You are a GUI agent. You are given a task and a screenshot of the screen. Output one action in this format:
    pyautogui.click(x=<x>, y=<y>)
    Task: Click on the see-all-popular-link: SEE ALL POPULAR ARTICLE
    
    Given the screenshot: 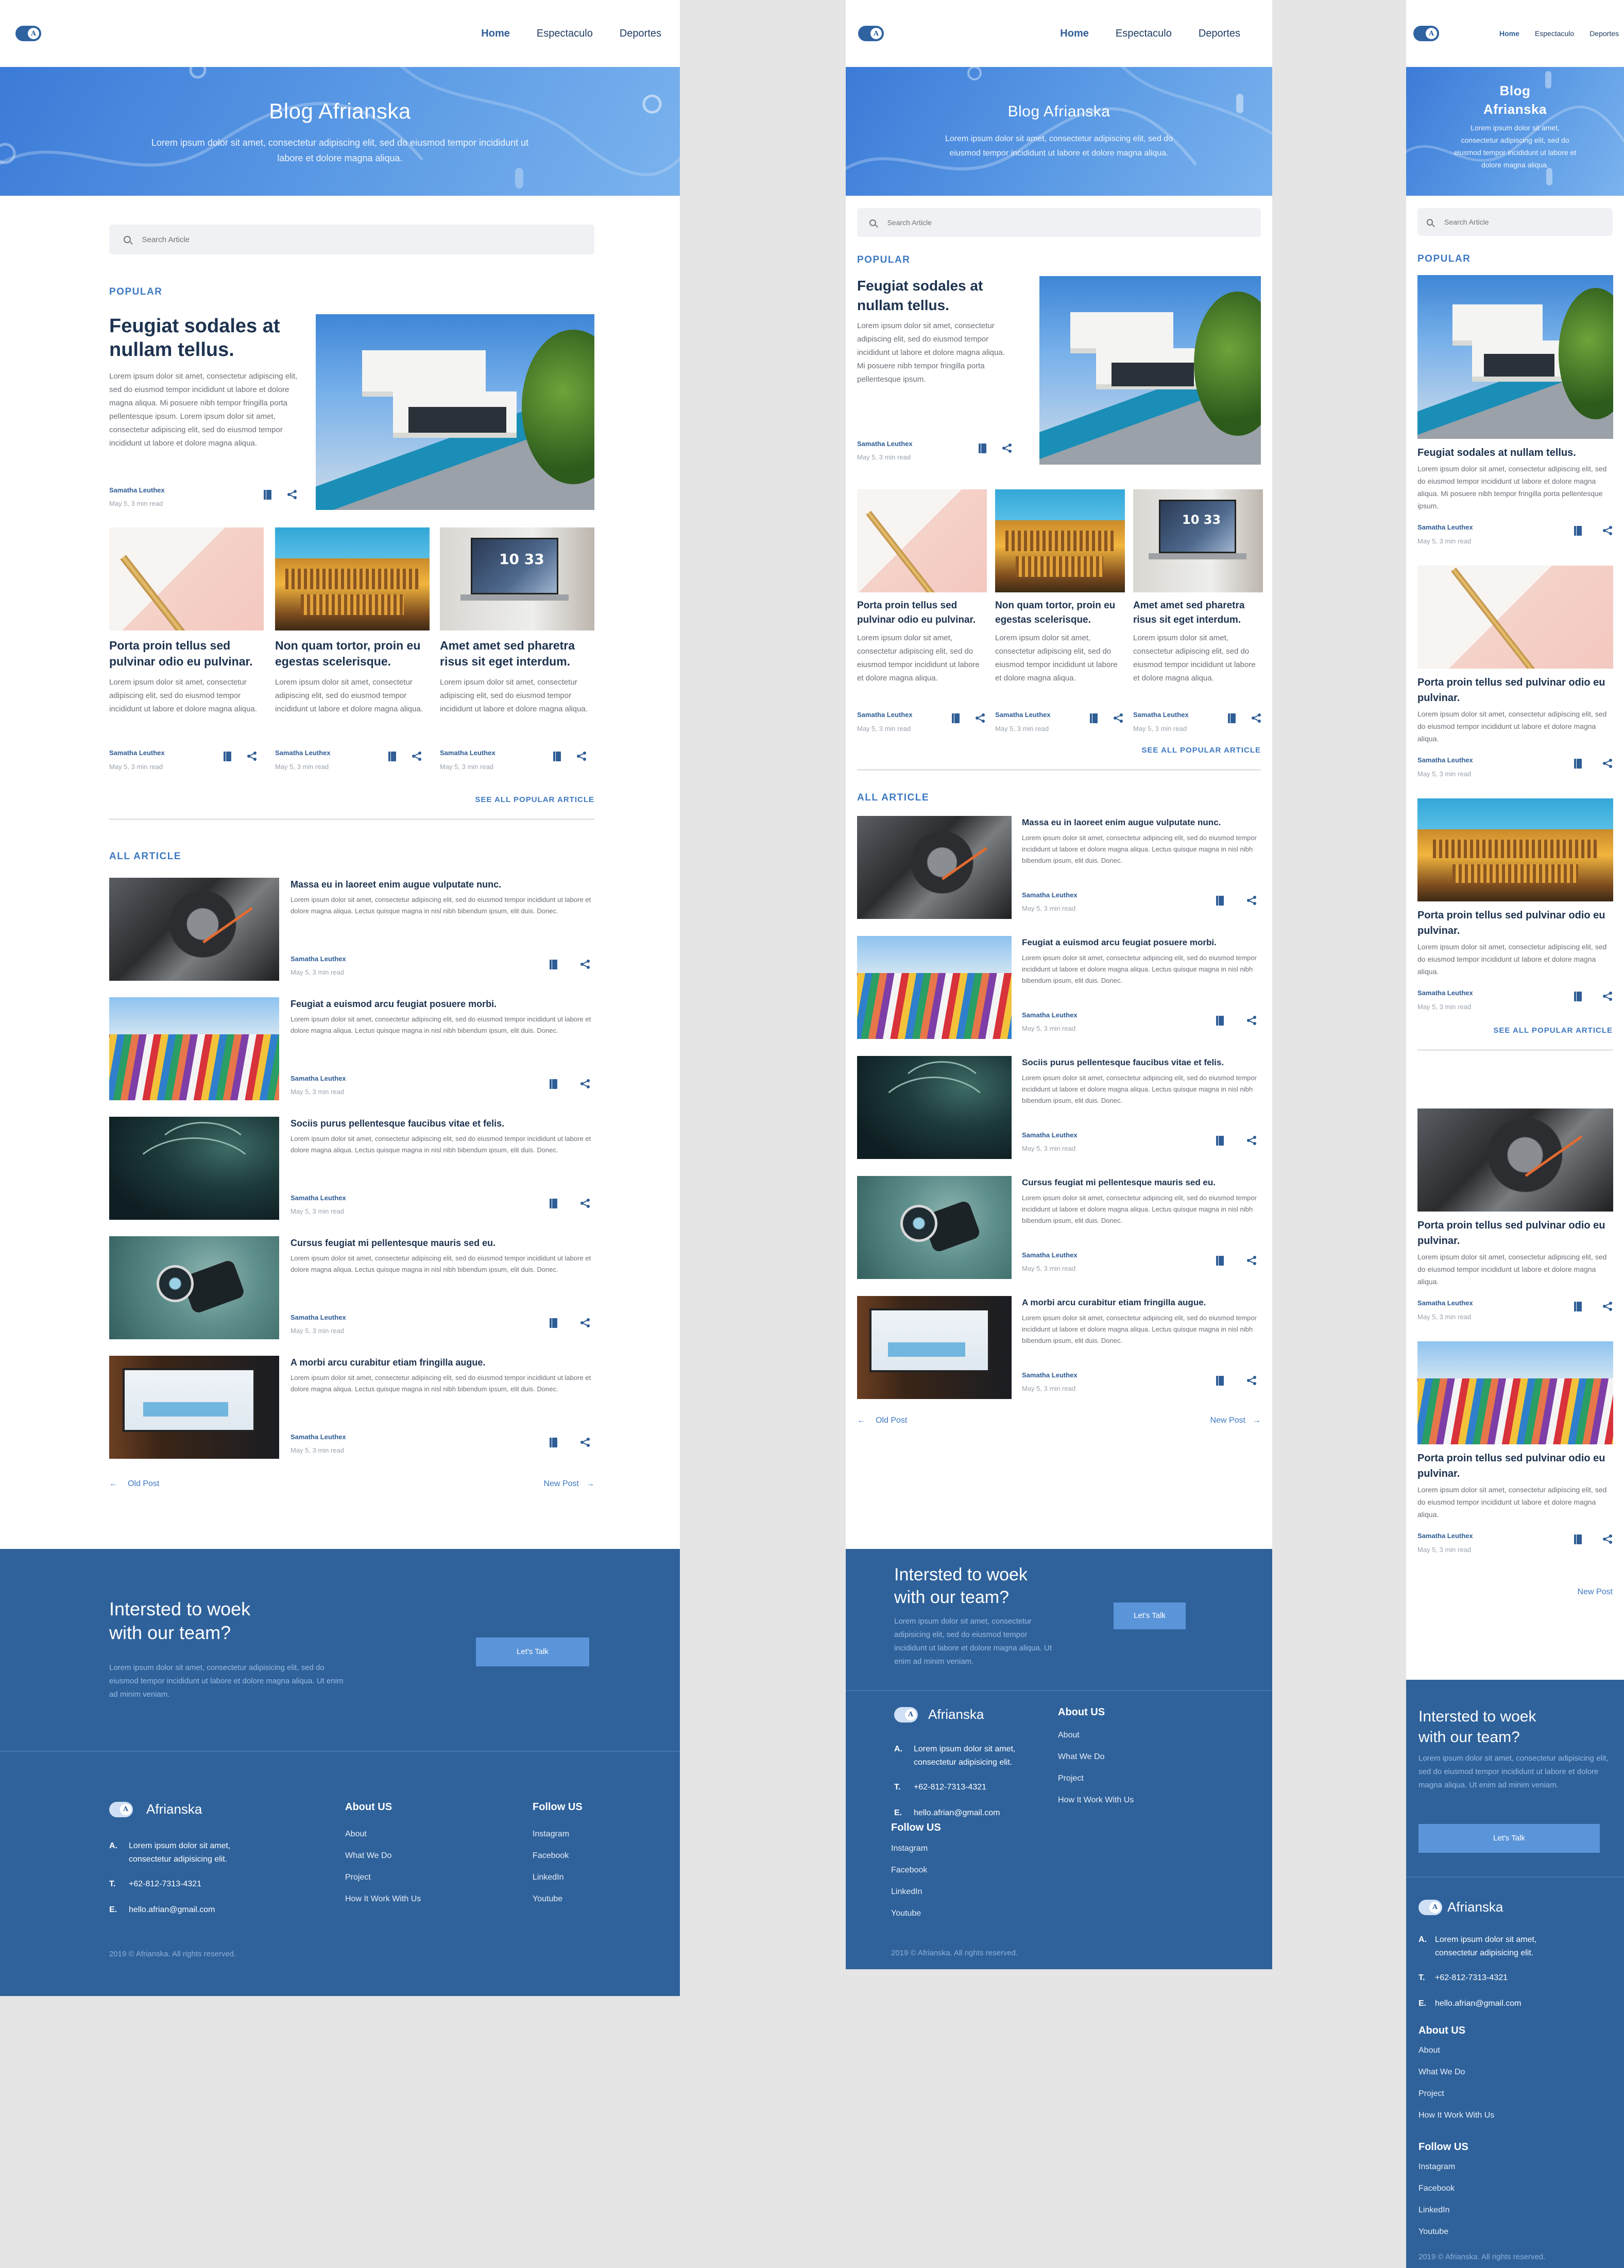 What is the action you would take?
    pyautogui.click(x=1059, y=750)
    